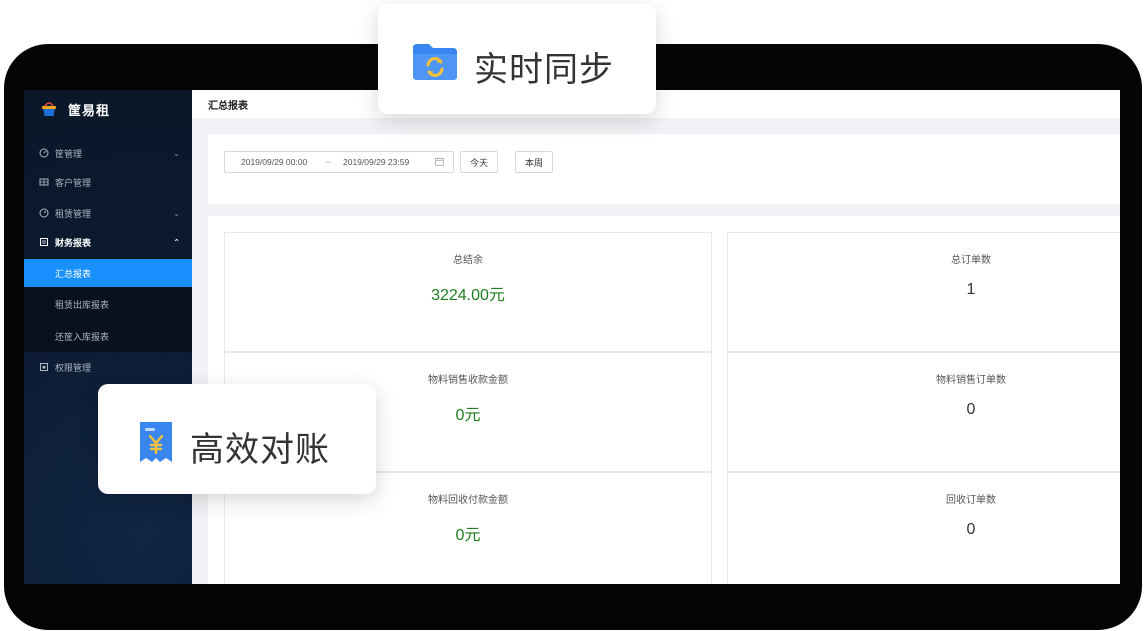 The image size is (1144, 631). What do you see at coordinates (69, 153) in the screenshot?
I see `sidebar-item-label: 筐管理` at bounding box center [69, 153].